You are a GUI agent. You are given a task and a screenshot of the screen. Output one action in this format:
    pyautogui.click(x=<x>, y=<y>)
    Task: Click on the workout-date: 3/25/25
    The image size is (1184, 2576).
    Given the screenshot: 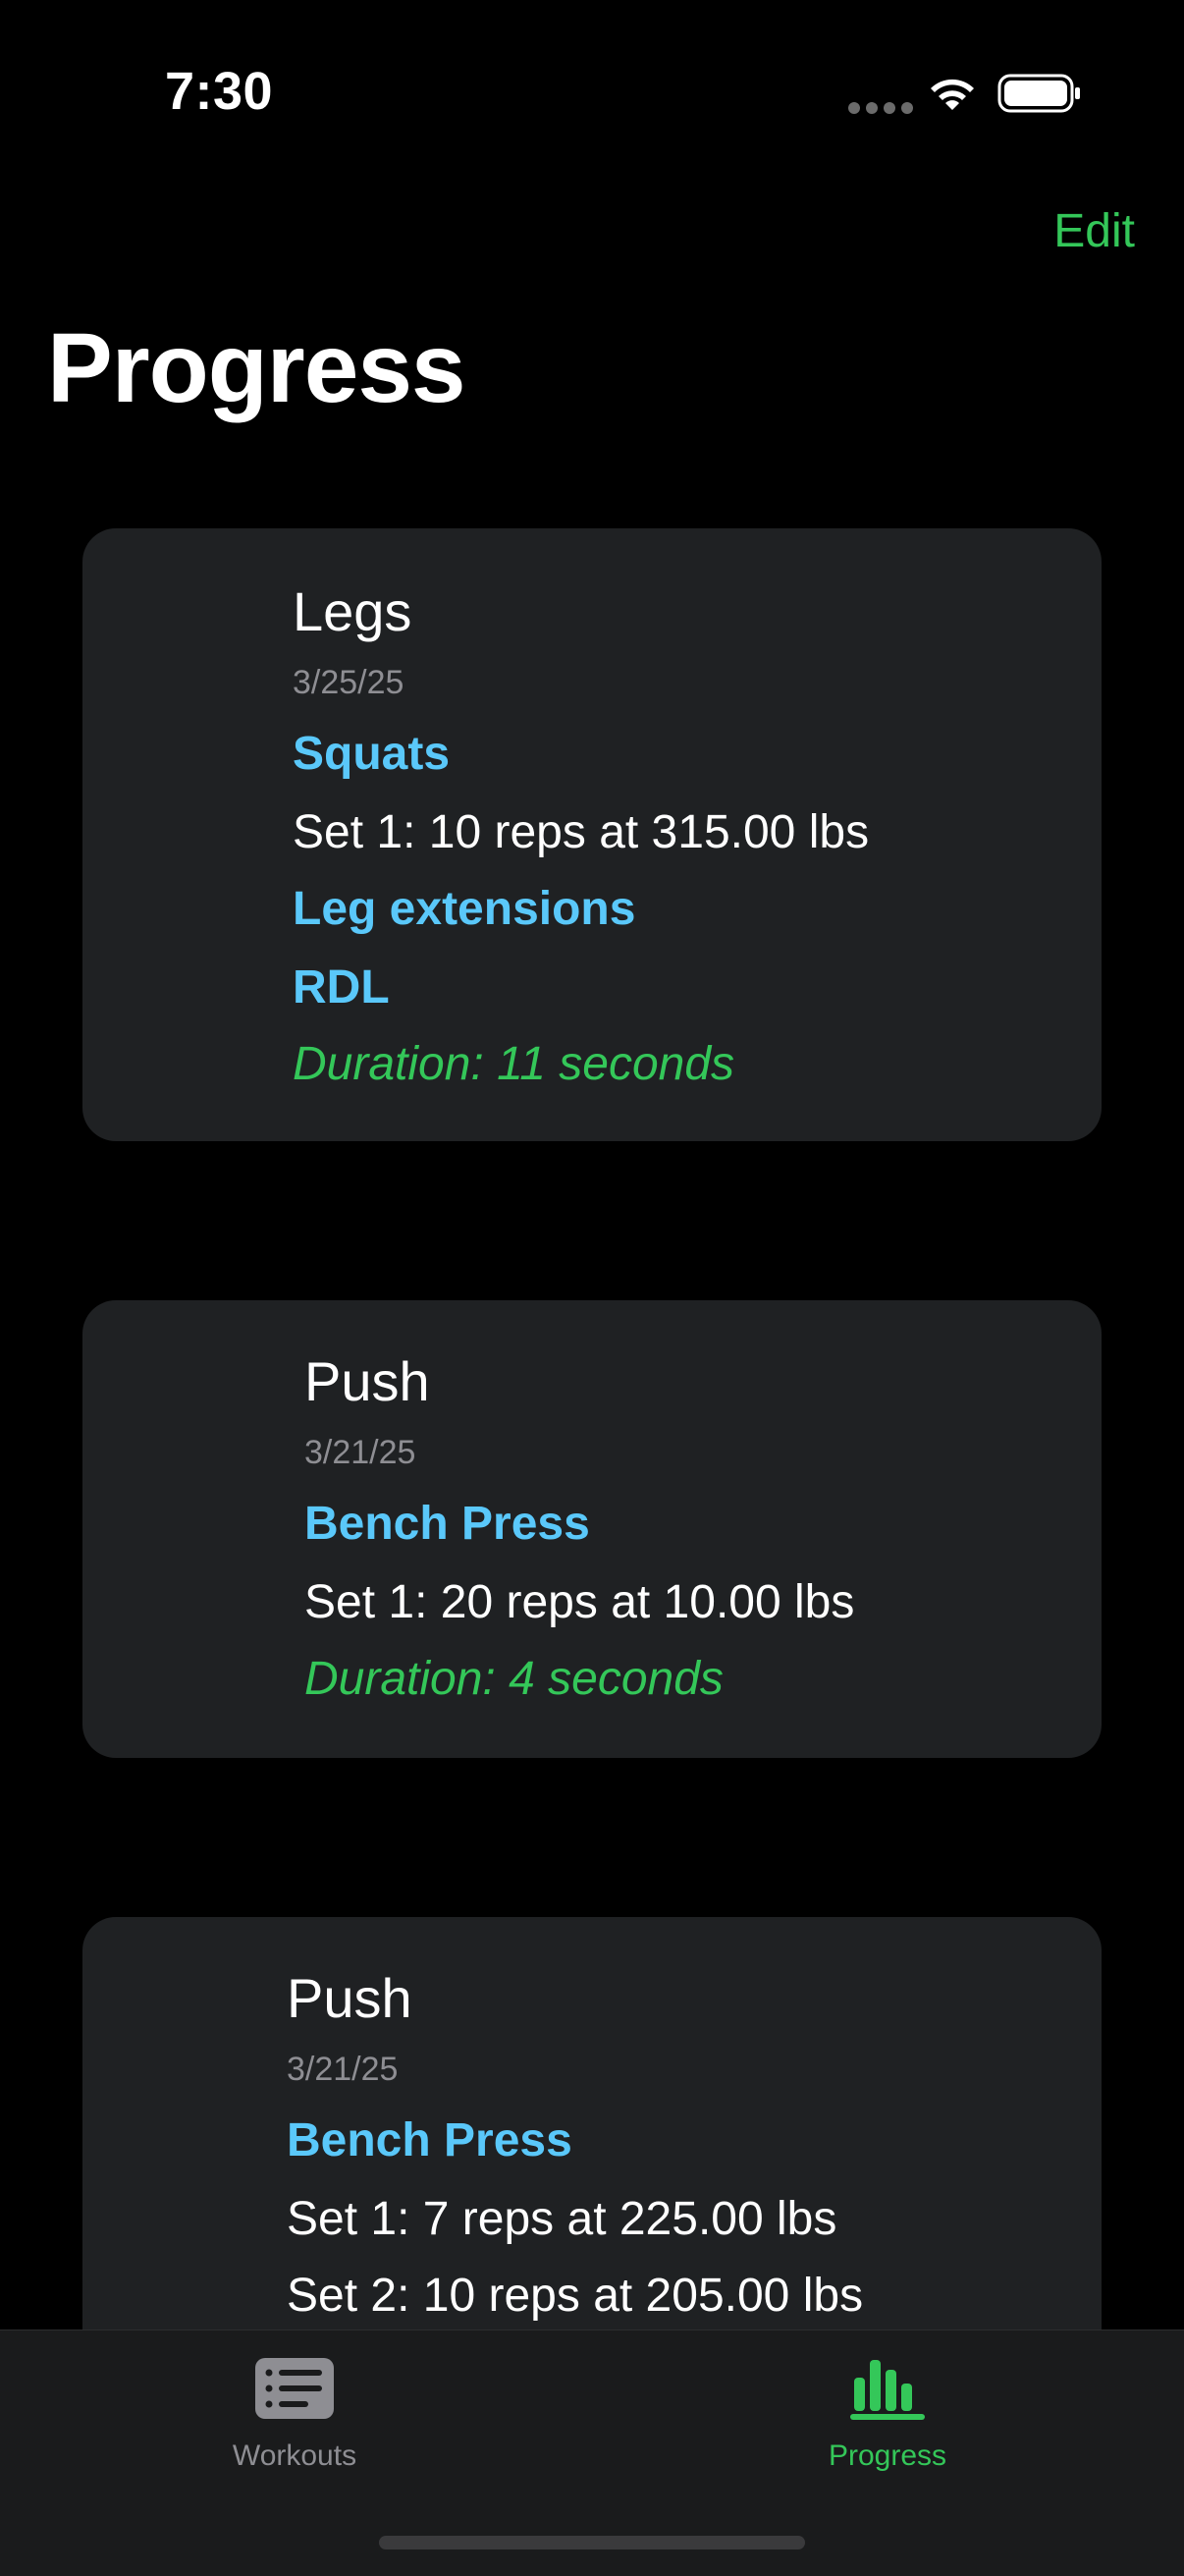 What is the action you would take?
    pyautogui.click(x=348, y=683)
    